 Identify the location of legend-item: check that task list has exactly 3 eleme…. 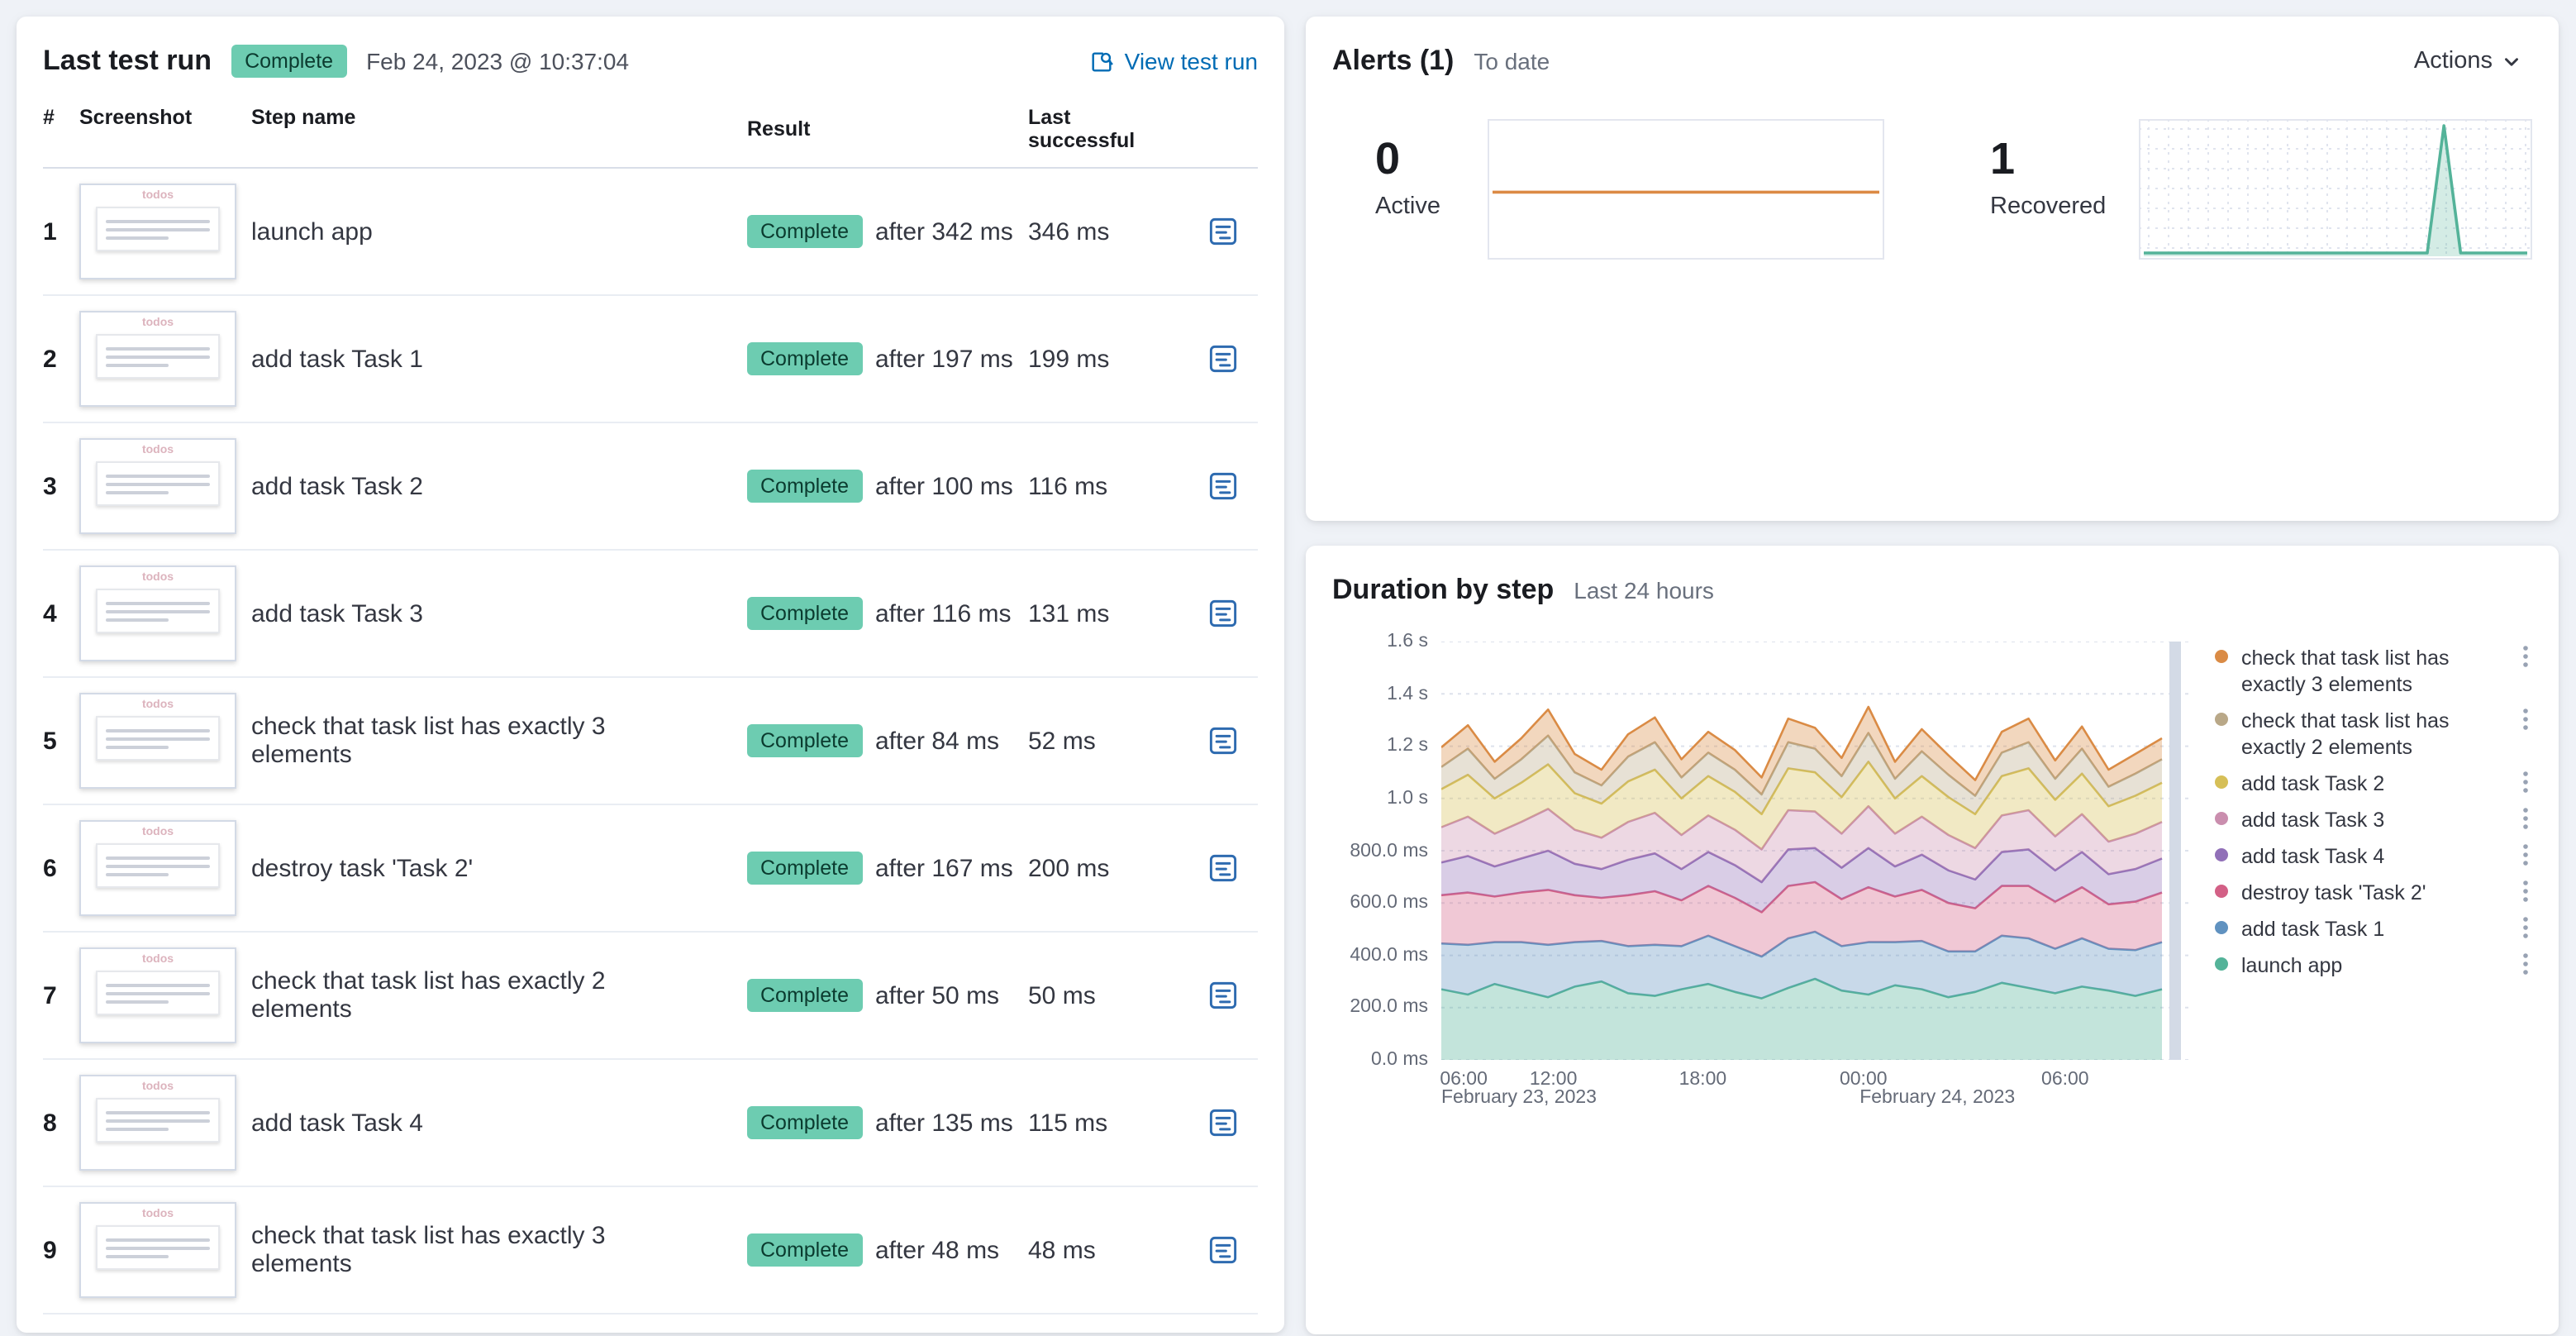
(2373, 671).